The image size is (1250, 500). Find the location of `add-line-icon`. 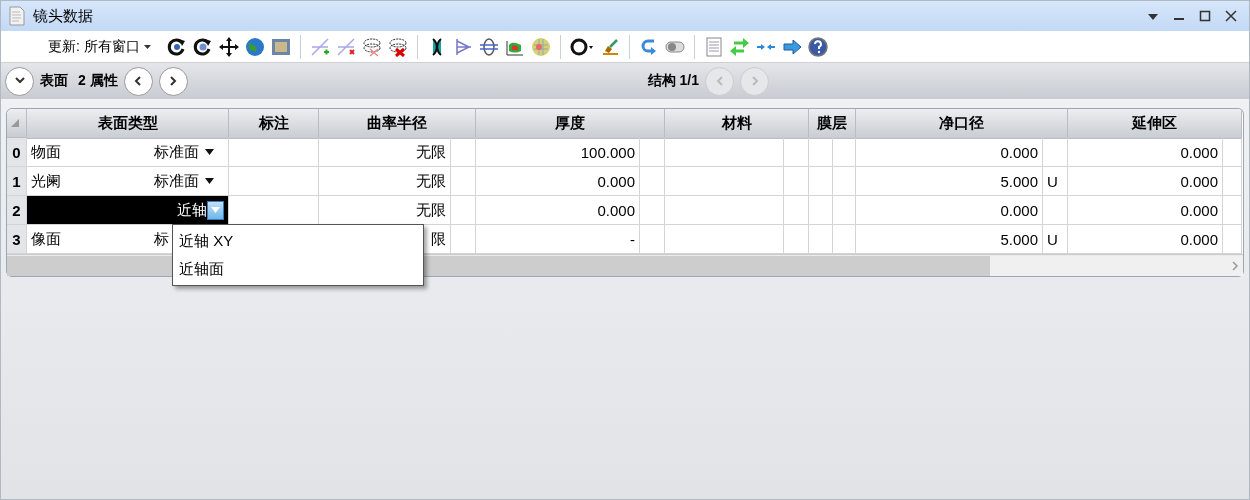

add-line-icon is located at coordinates (319, 46).